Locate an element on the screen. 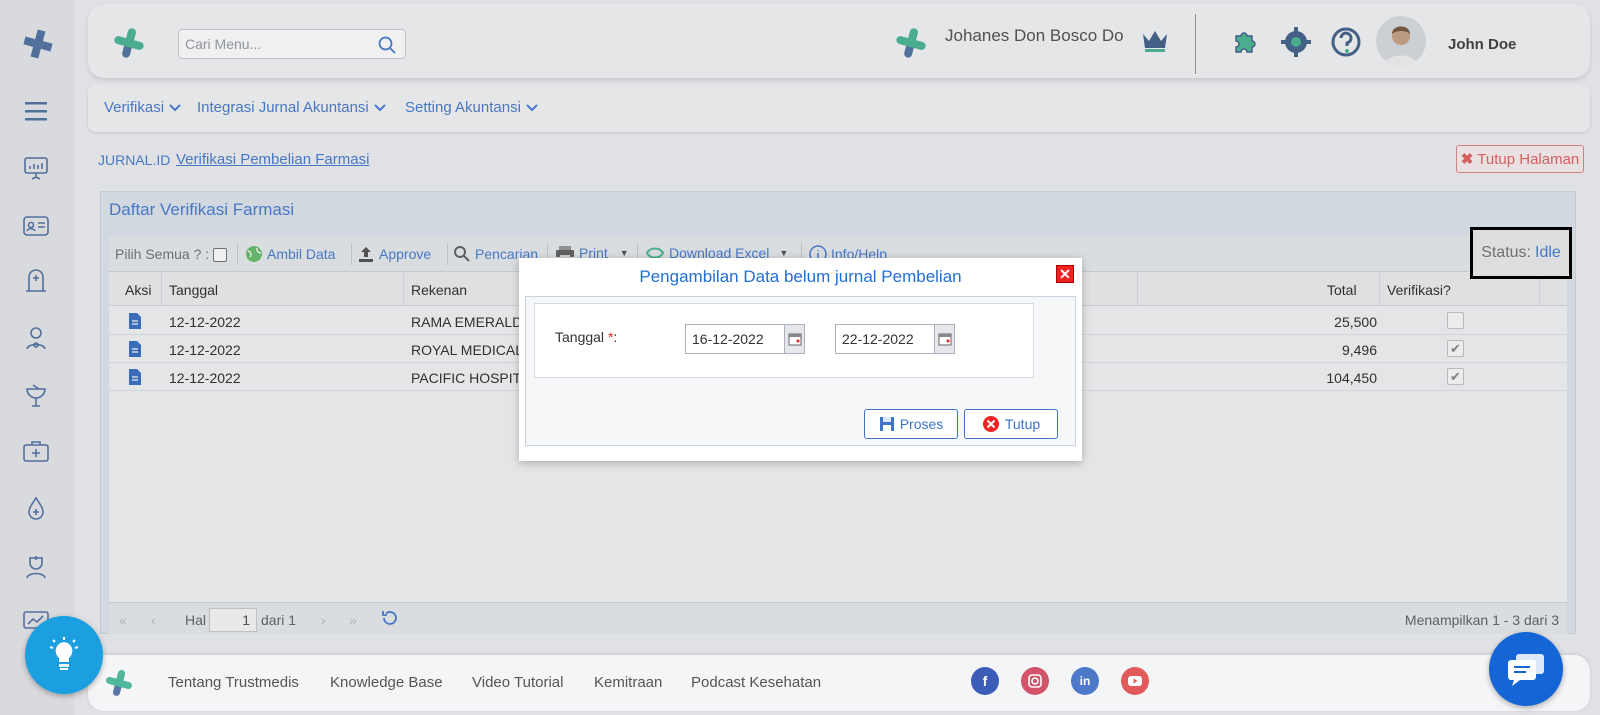  date-from-field is located at coordinates (745, 339).